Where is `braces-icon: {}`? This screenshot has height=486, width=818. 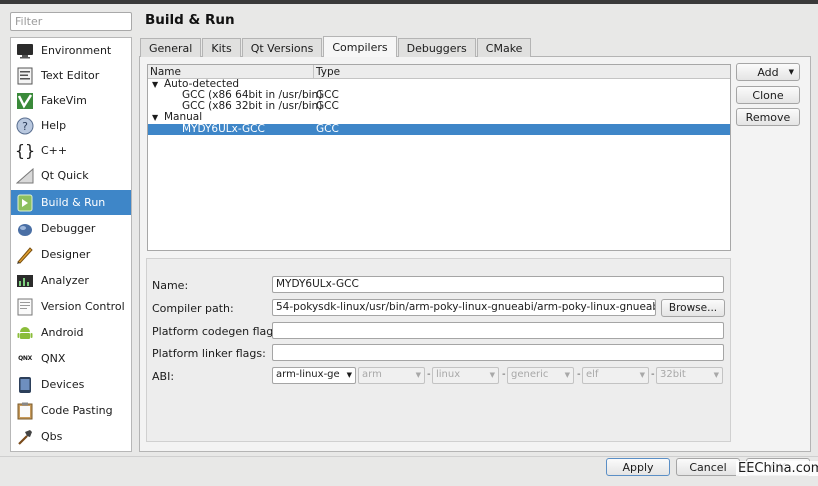 braces-icon: {} is located at coordinates (25, 150).